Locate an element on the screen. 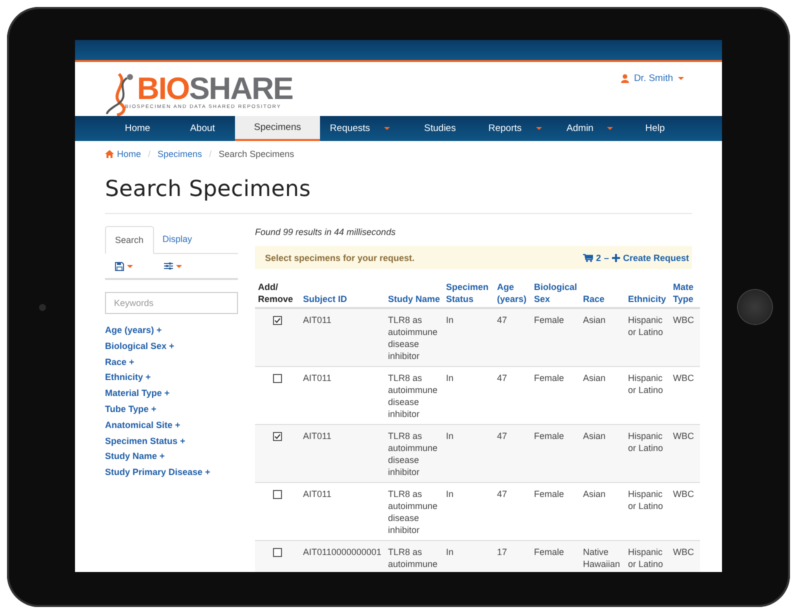  user-menu: Dr. Smith is located at coordinates (653, 78).